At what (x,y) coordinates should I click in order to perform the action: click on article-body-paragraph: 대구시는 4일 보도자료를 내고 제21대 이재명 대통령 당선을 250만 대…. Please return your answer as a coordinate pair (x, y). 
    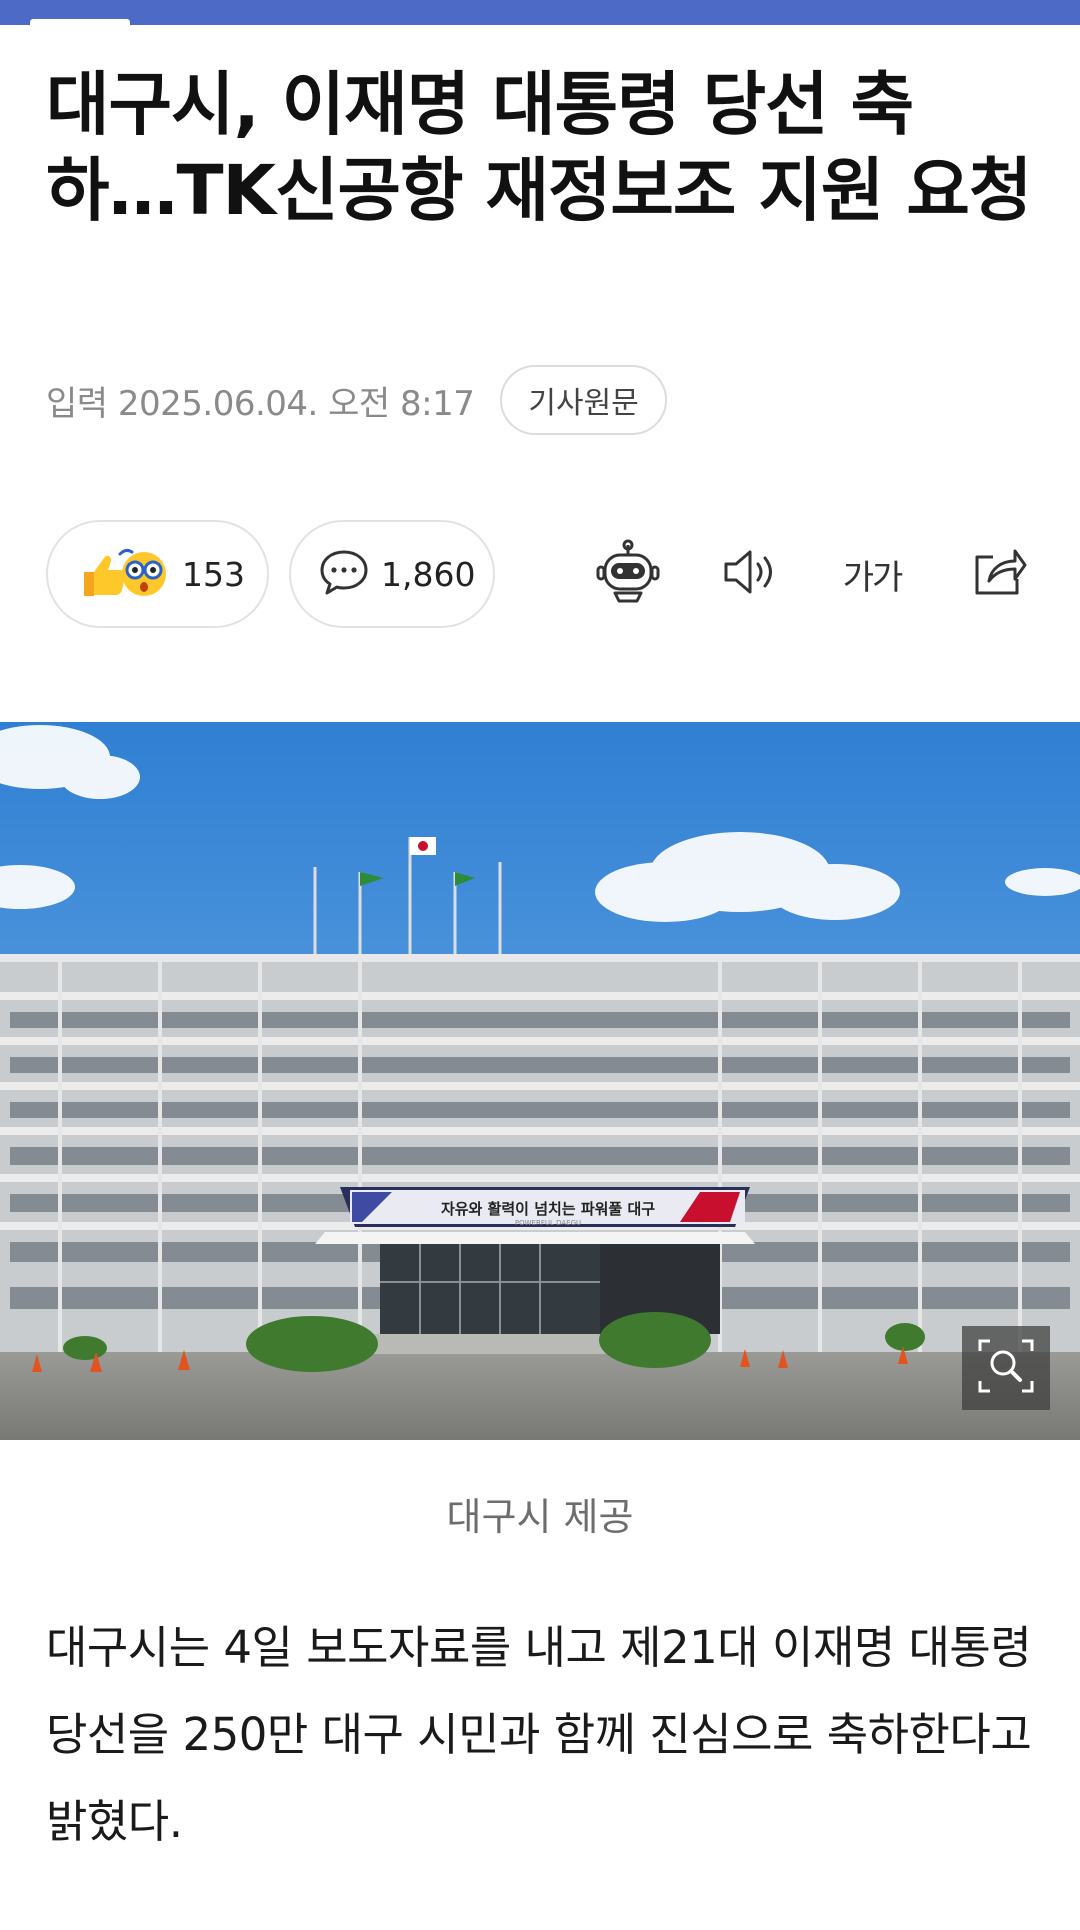
    Looking at the image, I should click on (539, 1734).